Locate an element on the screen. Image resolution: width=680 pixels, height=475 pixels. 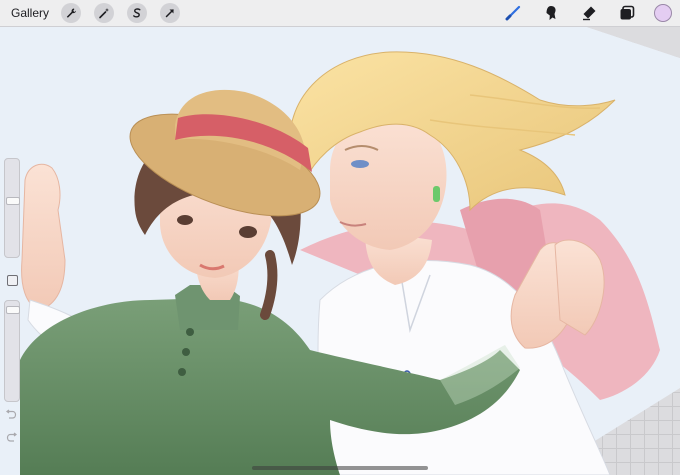
selection-s-icon is located at coordinates (137, 13).